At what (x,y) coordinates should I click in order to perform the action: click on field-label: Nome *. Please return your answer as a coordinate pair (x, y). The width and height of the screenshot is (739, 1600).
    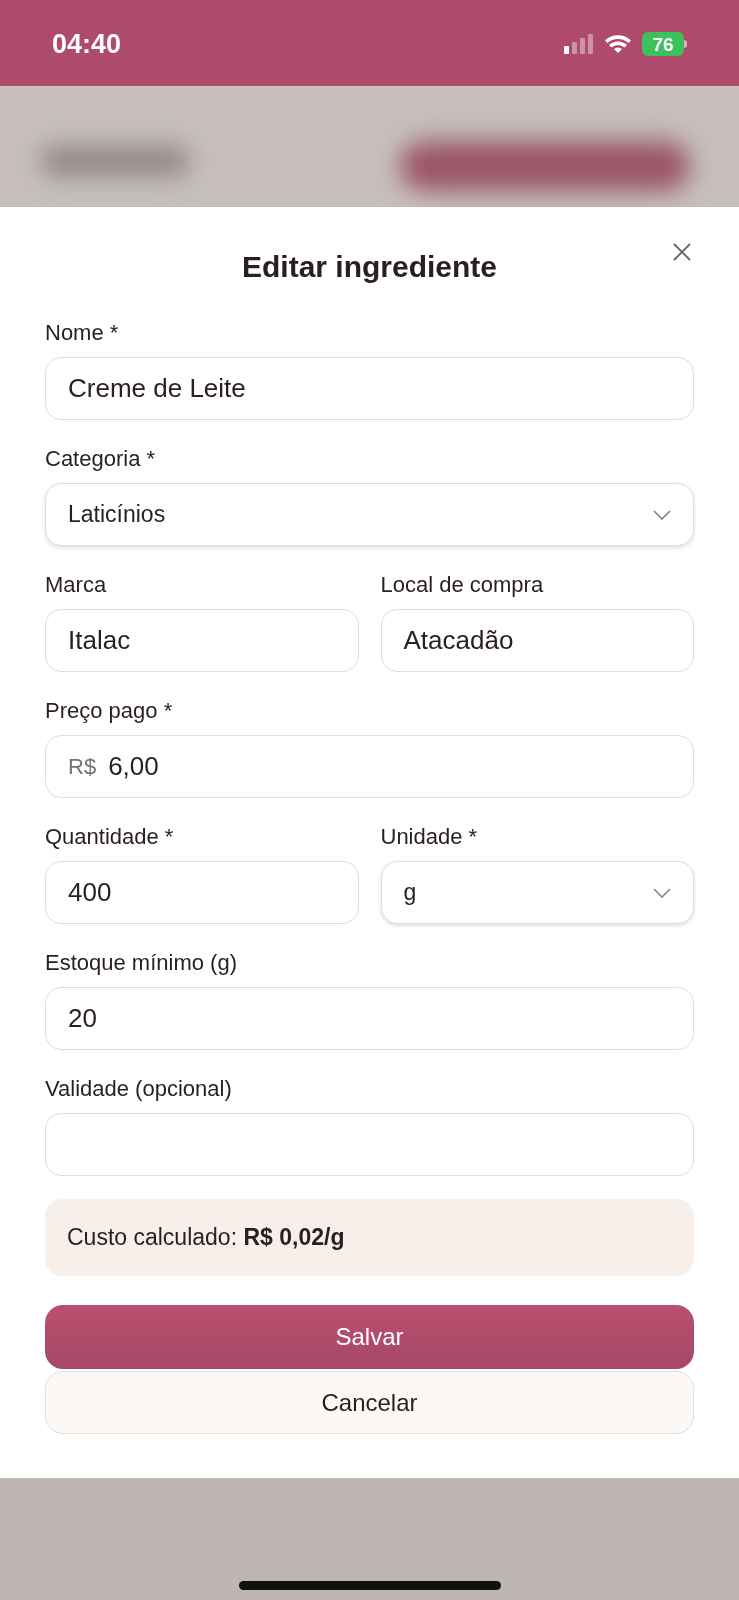
    Looking at the image, I should click on (82, 333).